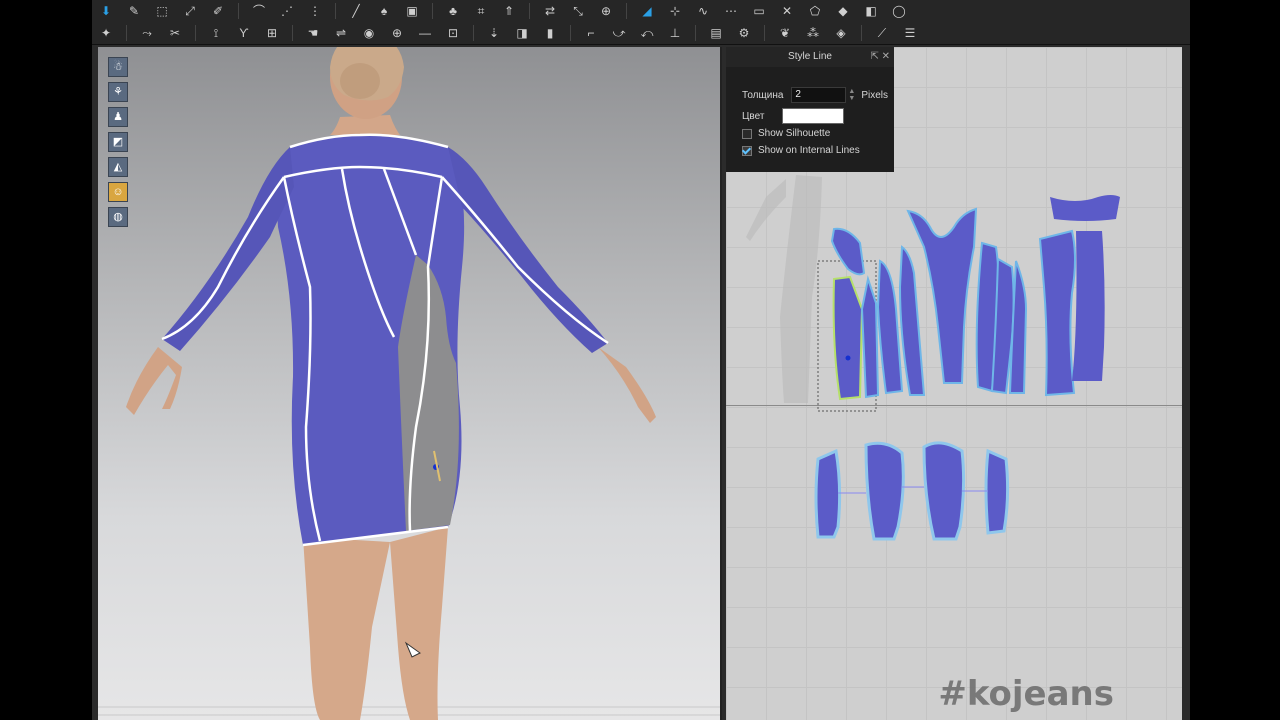 This screenshot has width=1280, height=720. I want to click on rect-icon: ▭, so click(759, 11).